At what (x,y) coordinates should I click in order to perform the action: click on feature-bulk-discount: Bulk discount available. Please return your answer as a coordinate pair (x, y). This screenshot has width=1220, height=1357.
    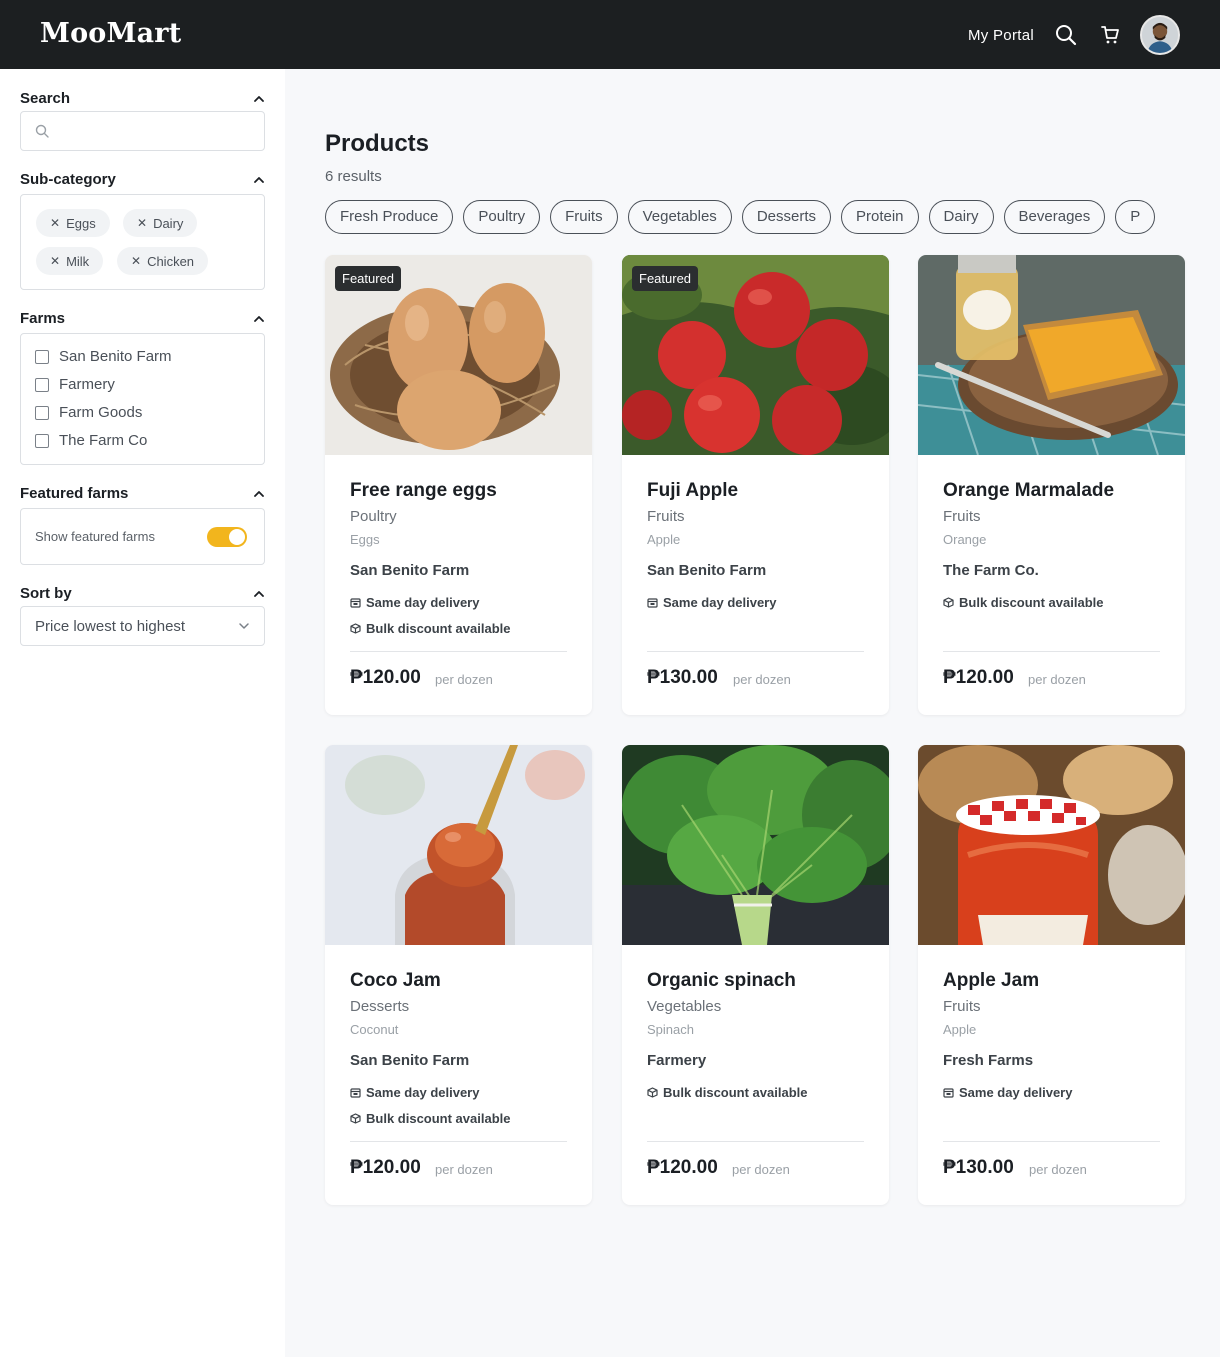
    Looking at the image, I should click on (1023, 602).